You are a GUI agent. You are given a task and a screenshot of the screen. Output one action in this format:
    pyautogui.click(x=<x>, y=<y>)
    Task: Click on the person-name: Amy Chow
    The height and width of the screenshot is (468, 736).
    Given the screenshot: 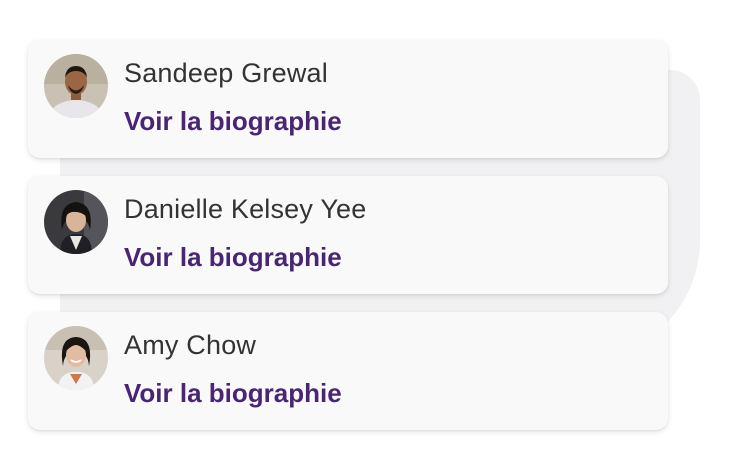 What is the action you would take?
    pyautogui.click(x=190, y=345)
    